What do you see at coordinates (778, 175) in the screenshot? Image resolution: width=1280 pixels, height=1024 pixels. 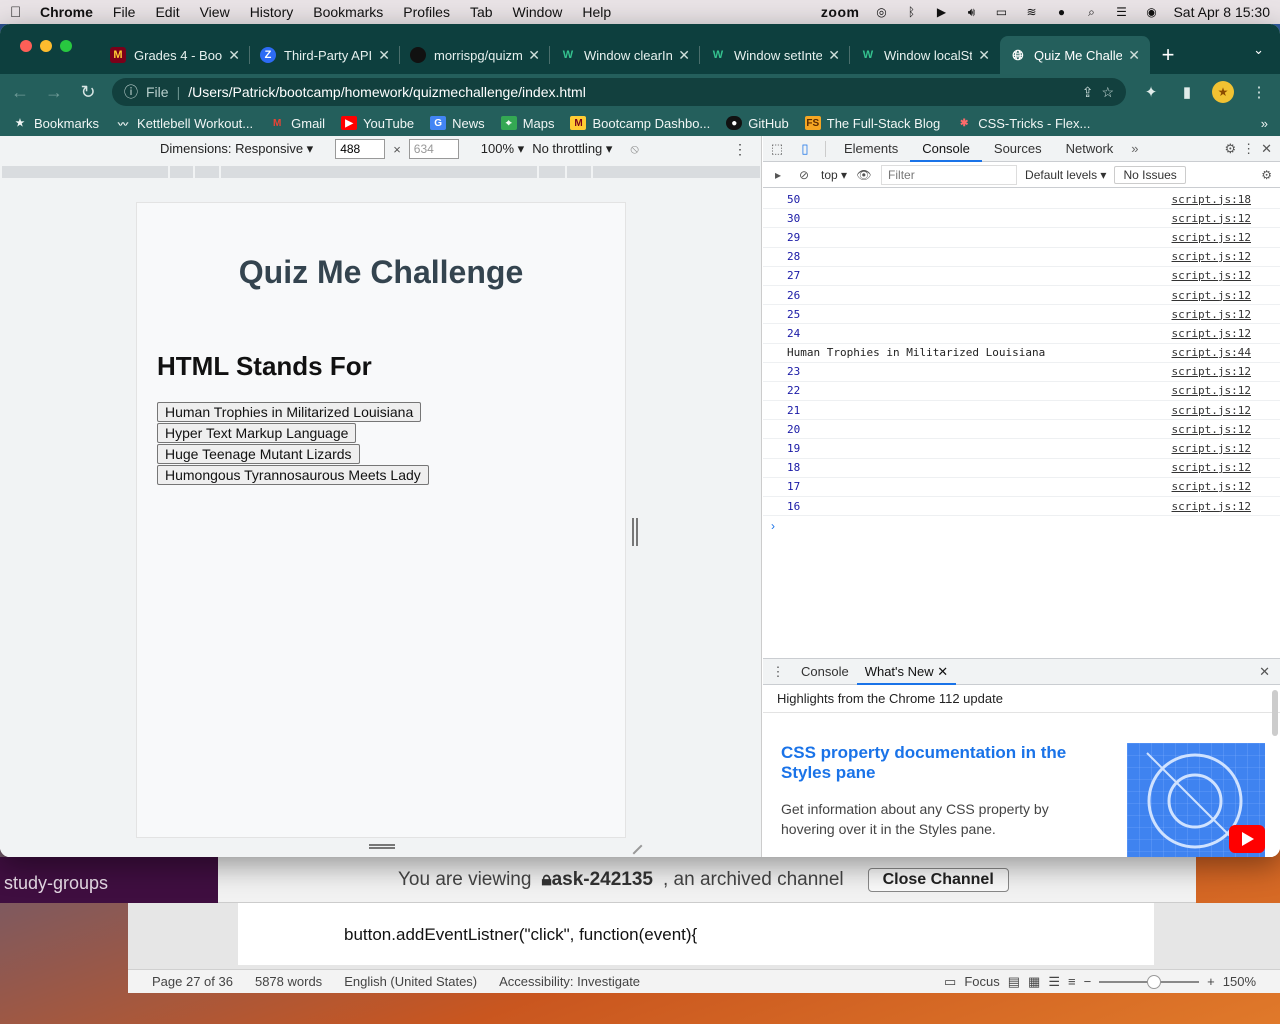 I see `sidebar-toggle-icon: ▸` at bounding box center [778, 175].